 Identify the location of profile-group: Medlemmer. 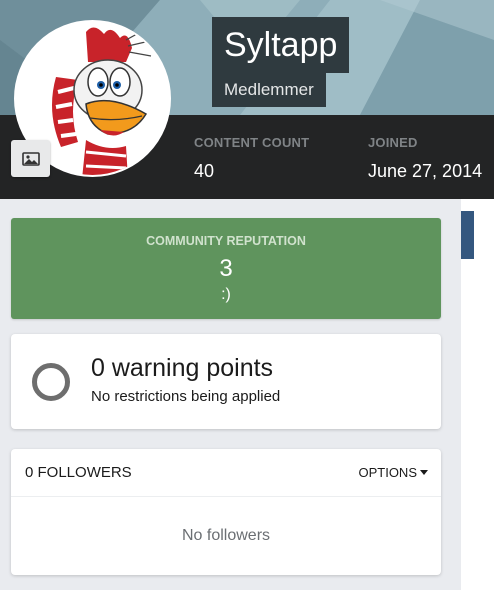
(269, 90).